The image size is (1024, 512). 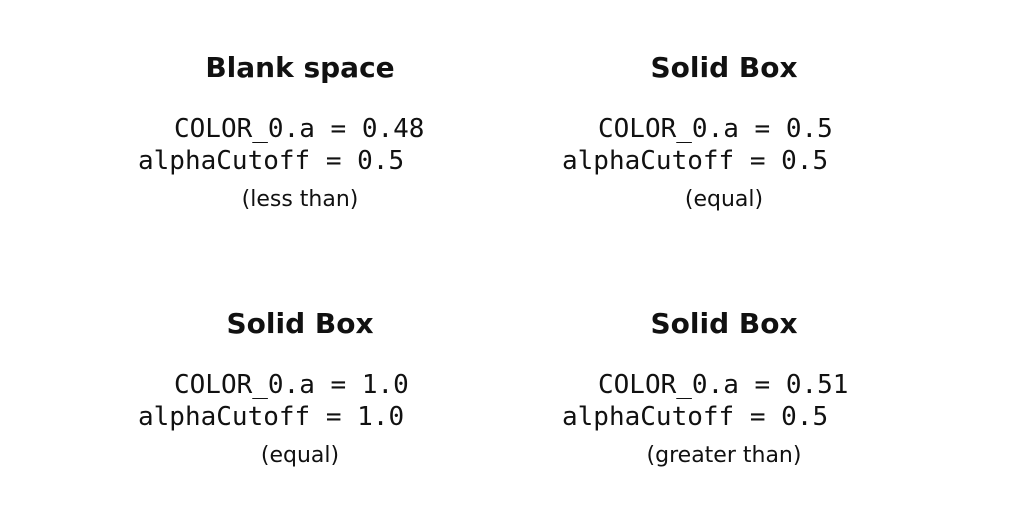 What do you see at coordinates (724, 199) in the screenshot?
I see `comparison-note: (equal)` at bounding box center [724, 199].